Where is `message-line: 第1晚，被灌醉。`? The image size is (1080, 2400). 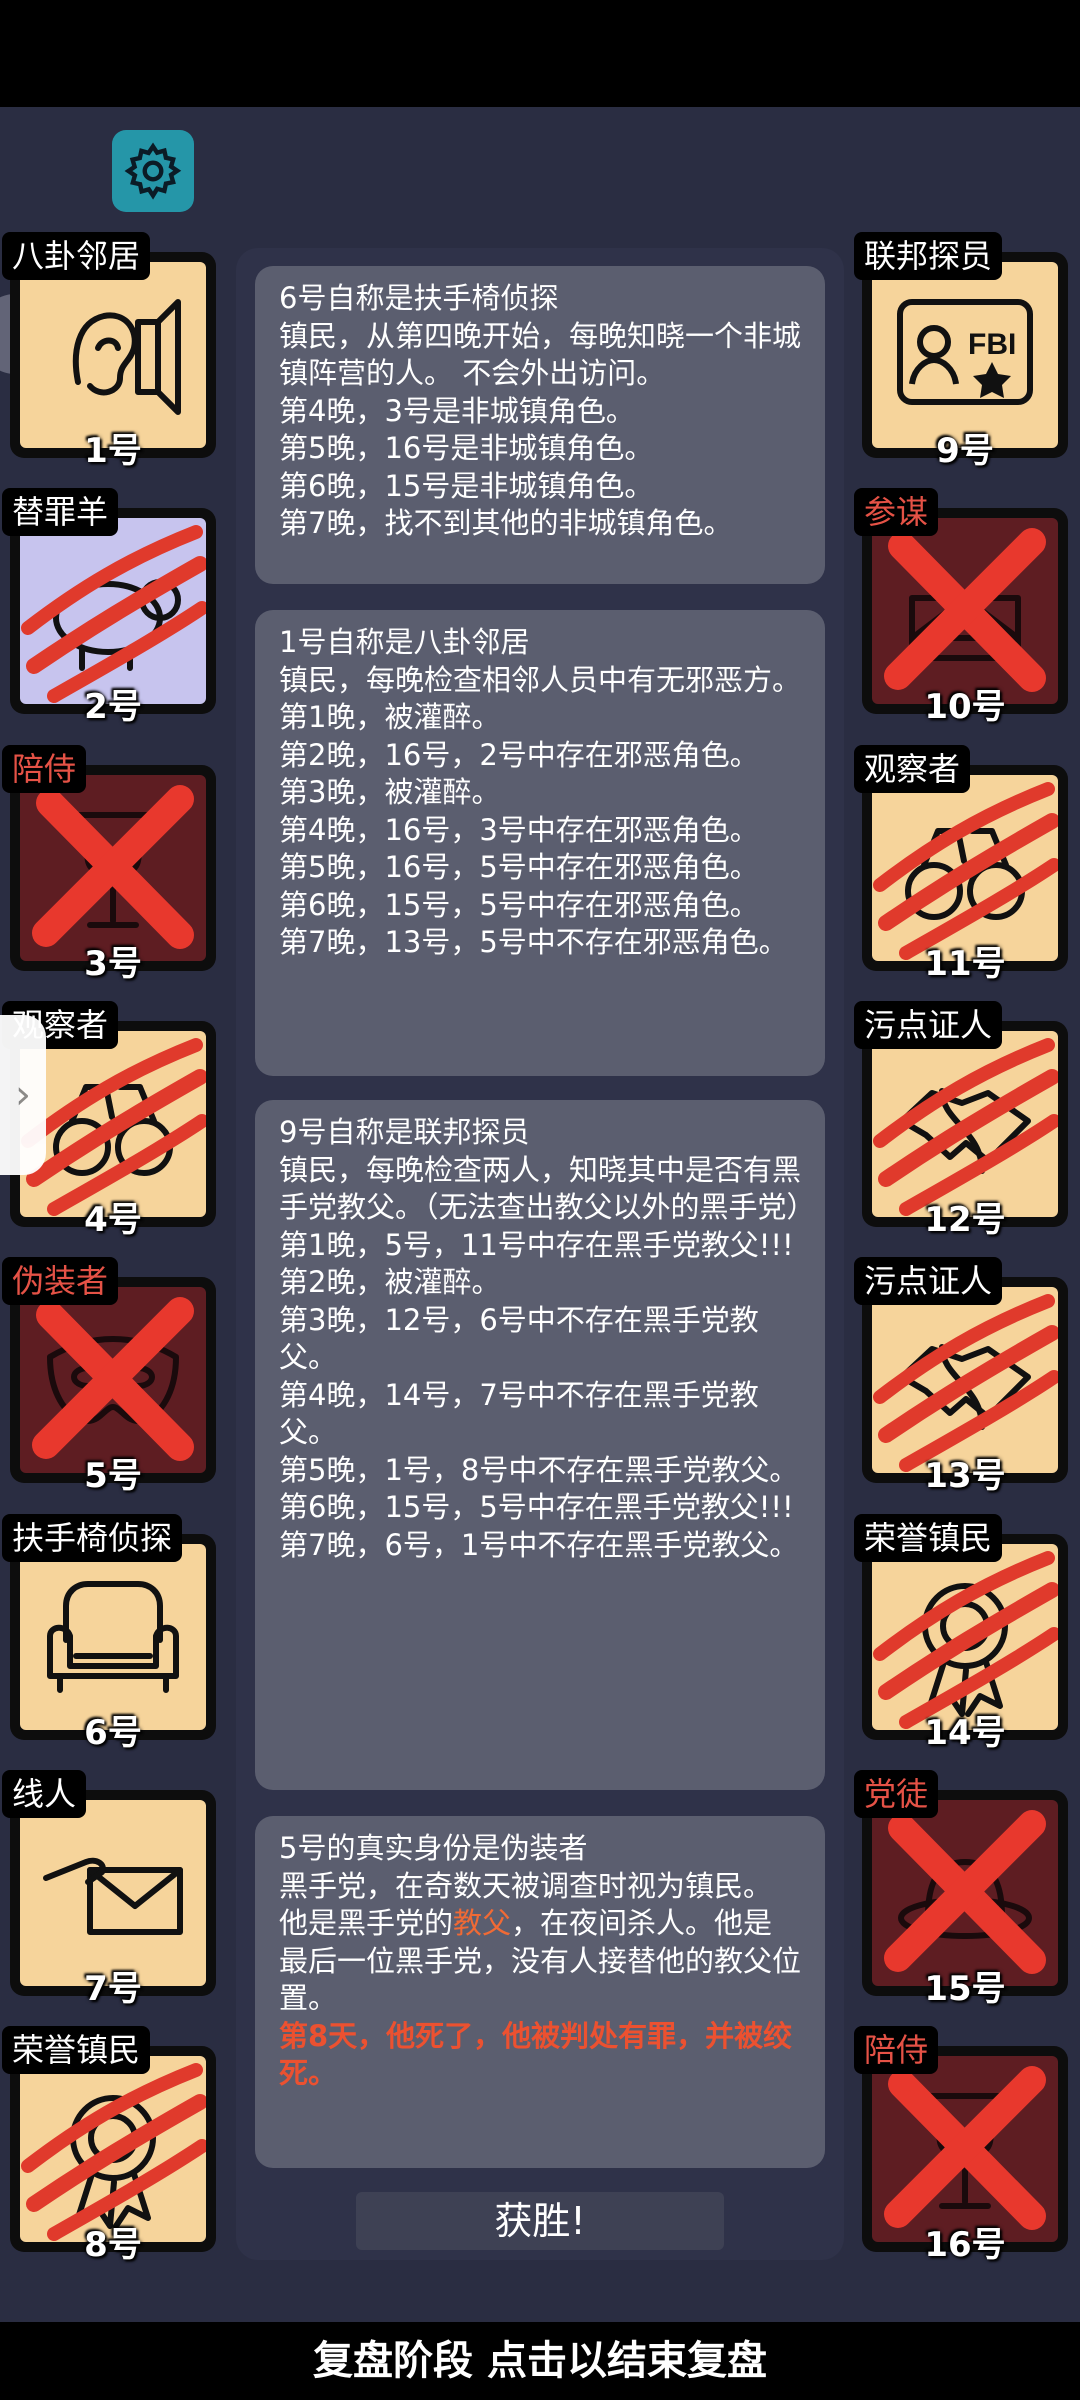 message-line: 第1晚，被灌醉。 is located at coordinates (390, 717).